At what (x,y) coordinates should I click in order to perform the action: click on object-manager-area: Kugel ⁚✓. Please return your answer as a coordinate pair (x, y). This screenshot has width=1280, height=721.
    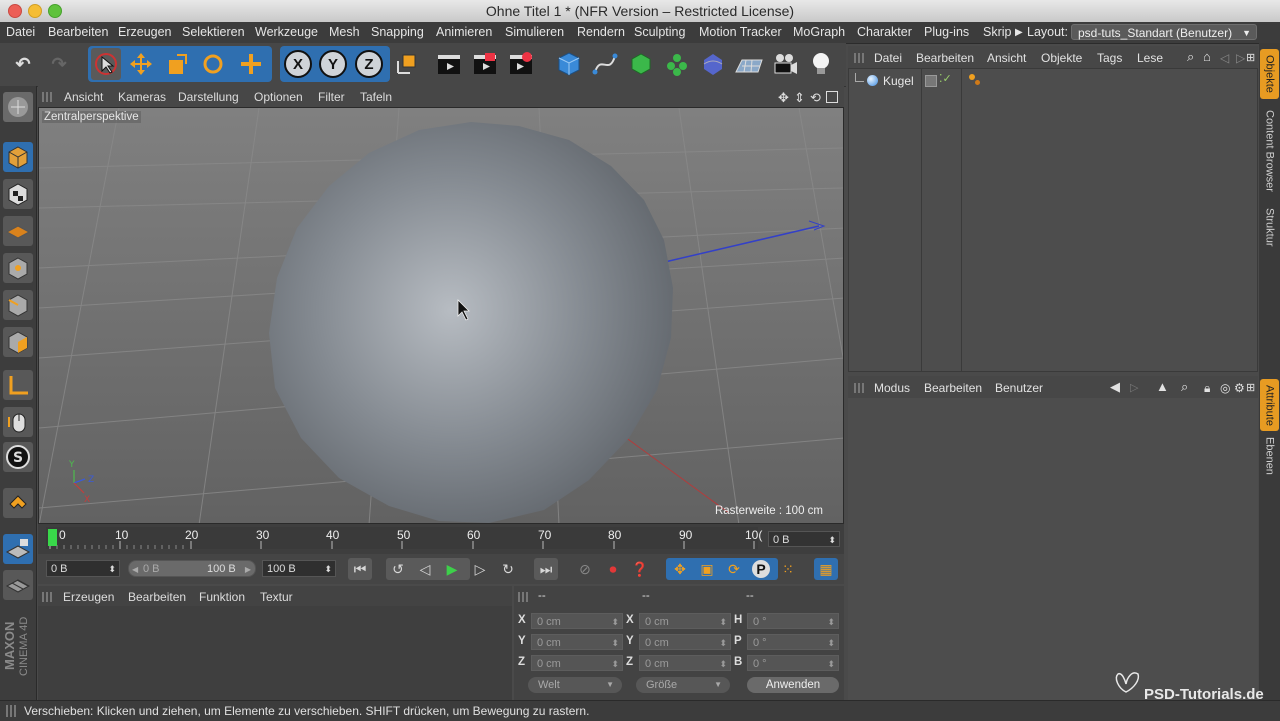
    Looking at the image, I should click on (1053, 220).